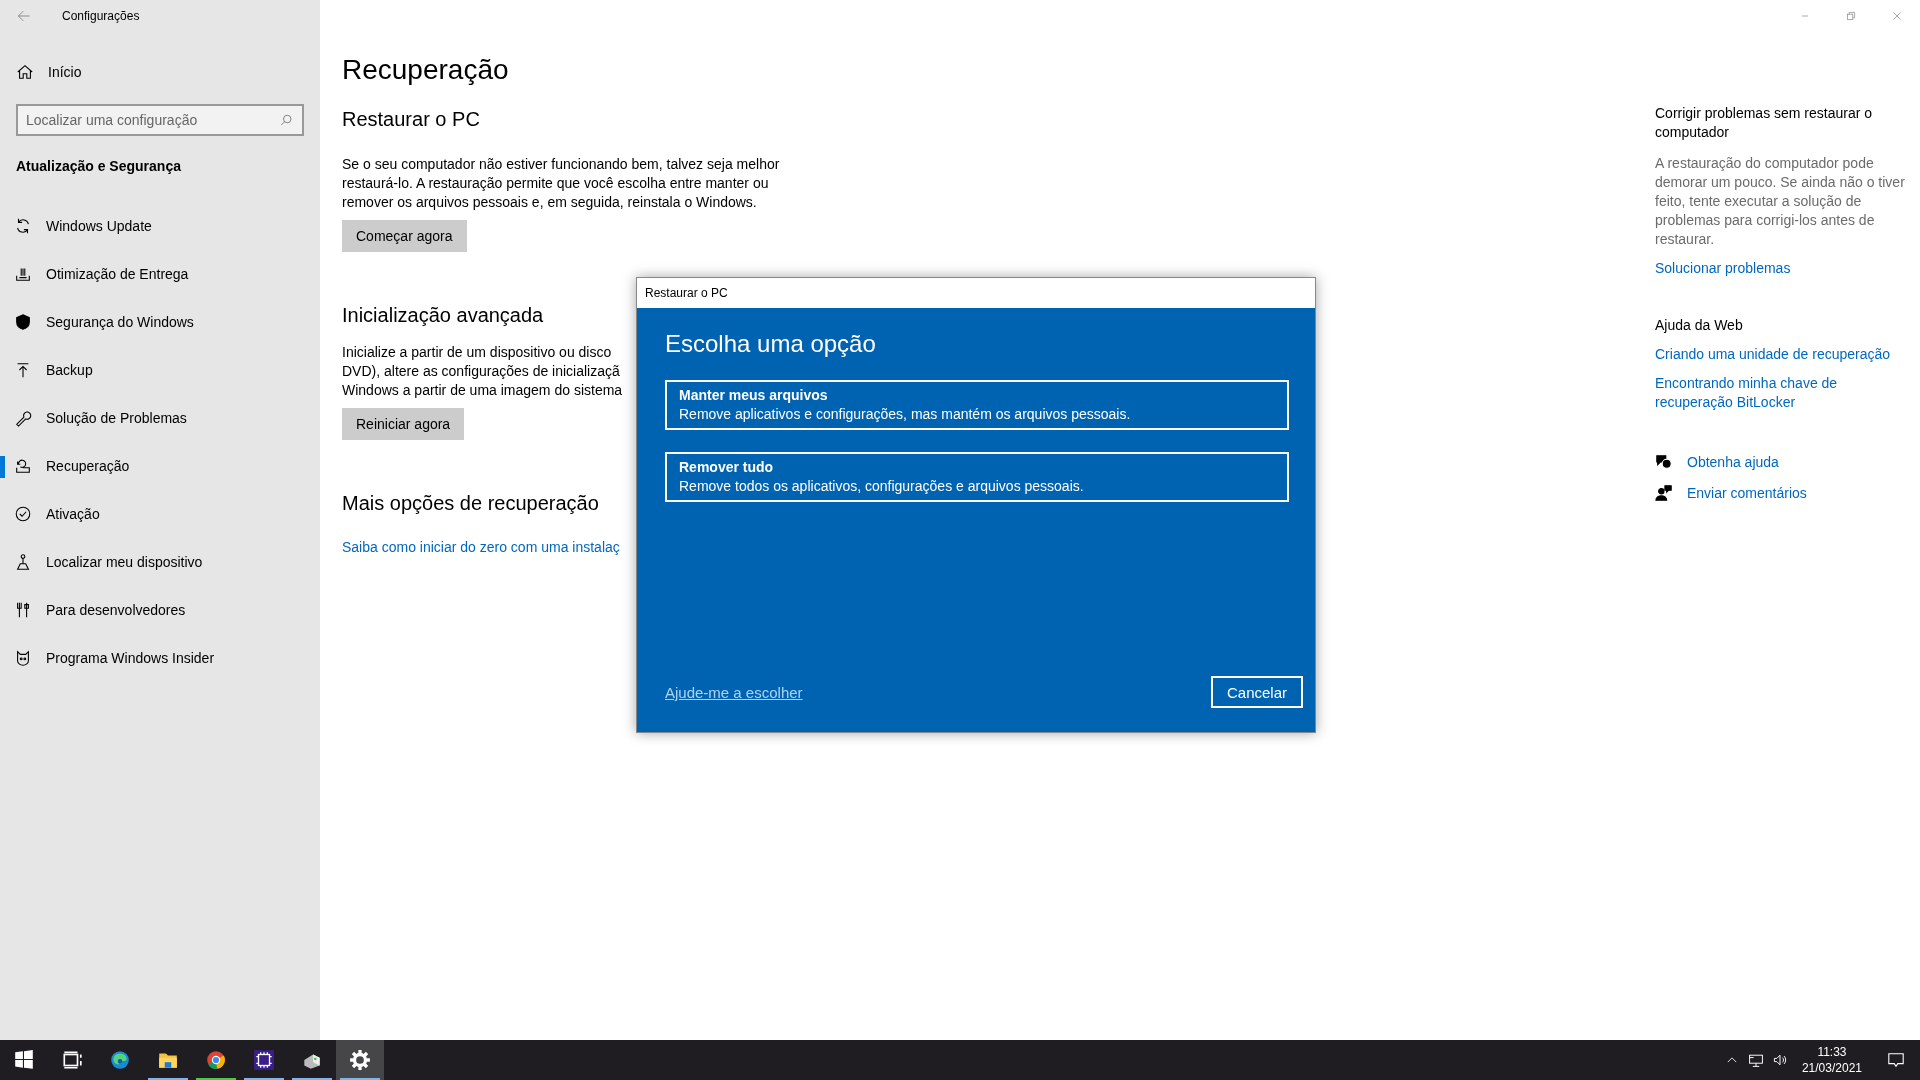  Describe the element at coordinates (216, 1060) in the screenshot. I see `chrome-browser-icon` at that location.